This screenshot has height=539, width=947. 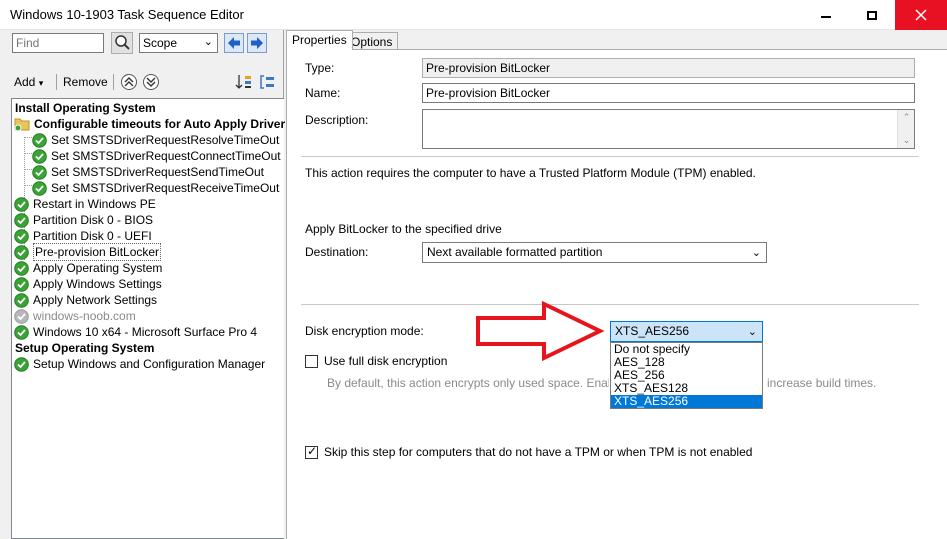 I want to click on description-scrollbar: ⌃ ⌄, so click(x=905, y=129).